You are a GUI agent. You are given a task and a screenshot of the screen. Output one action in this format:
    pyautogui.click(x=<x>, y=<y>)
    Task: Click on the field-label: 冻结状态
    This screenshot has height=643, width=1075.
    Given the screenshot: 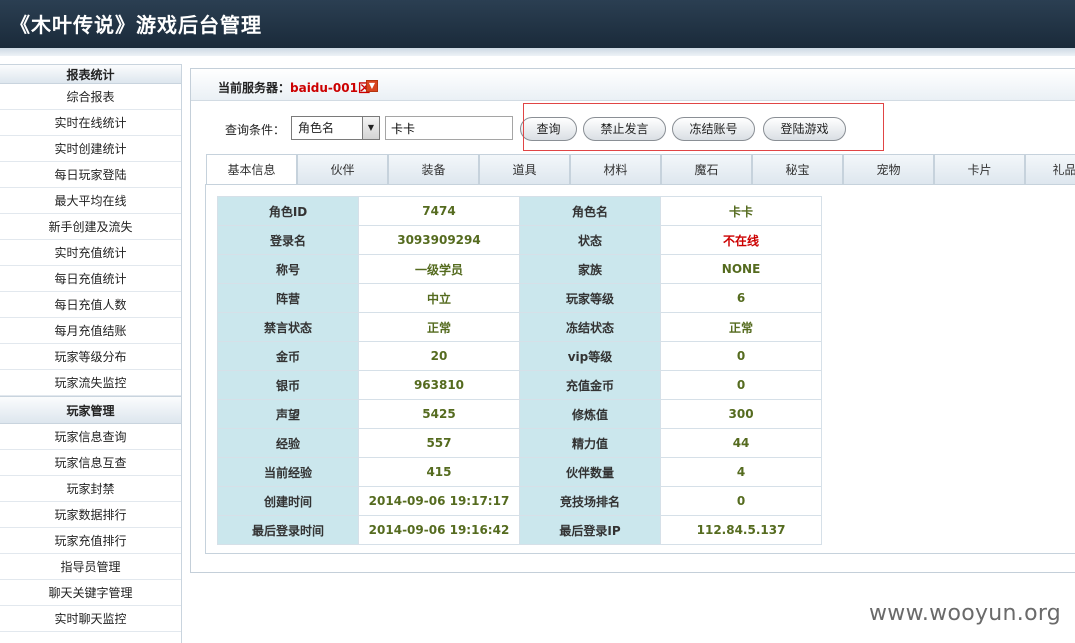 What is the action you would take?
    pyautogui.click(x=590, y=327)
    